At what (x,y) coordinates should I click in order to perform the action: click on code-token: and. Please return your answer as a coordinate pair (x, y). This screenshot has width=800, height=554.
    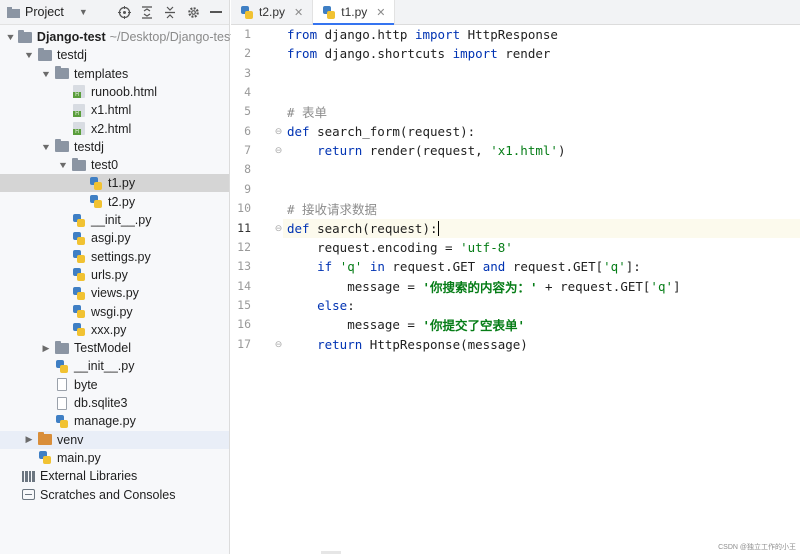
    Looking at the image, I should click on (494, 267).